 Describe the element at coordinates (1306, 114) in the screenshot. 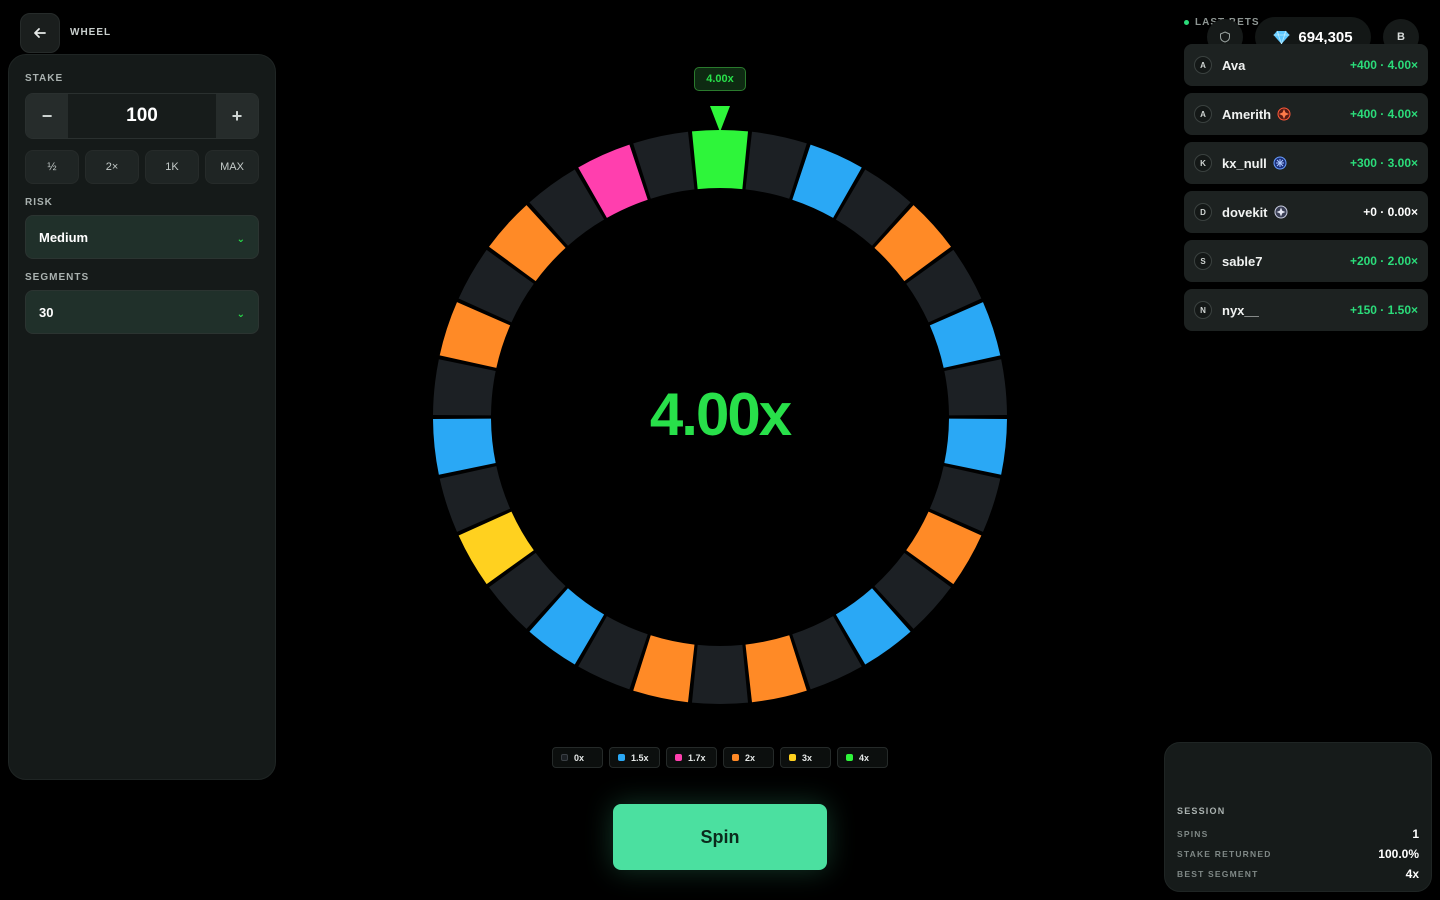

I see `bet-row: A Amerith +400 · 4.00×` at that location.